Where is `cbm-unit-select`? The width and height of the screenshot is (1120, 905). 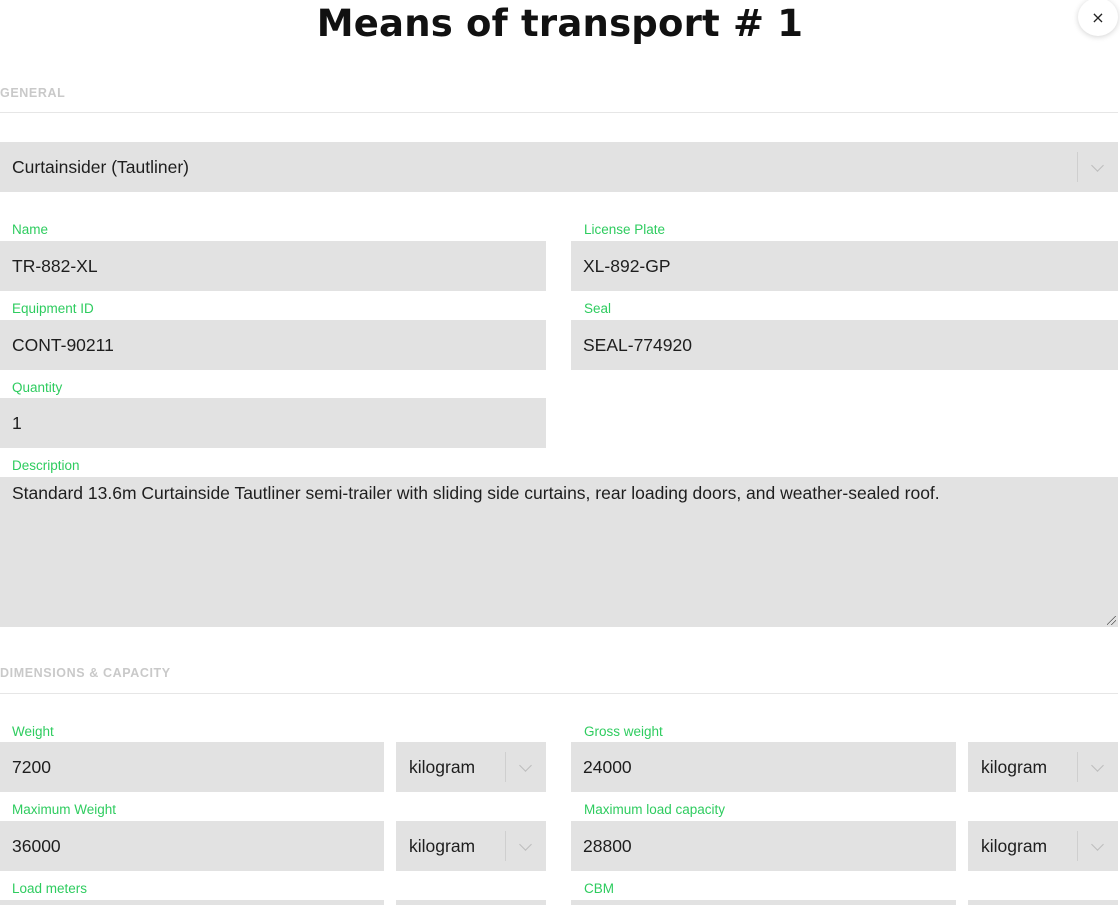 cbm-unit-select is located at coordinates (1043, 902).